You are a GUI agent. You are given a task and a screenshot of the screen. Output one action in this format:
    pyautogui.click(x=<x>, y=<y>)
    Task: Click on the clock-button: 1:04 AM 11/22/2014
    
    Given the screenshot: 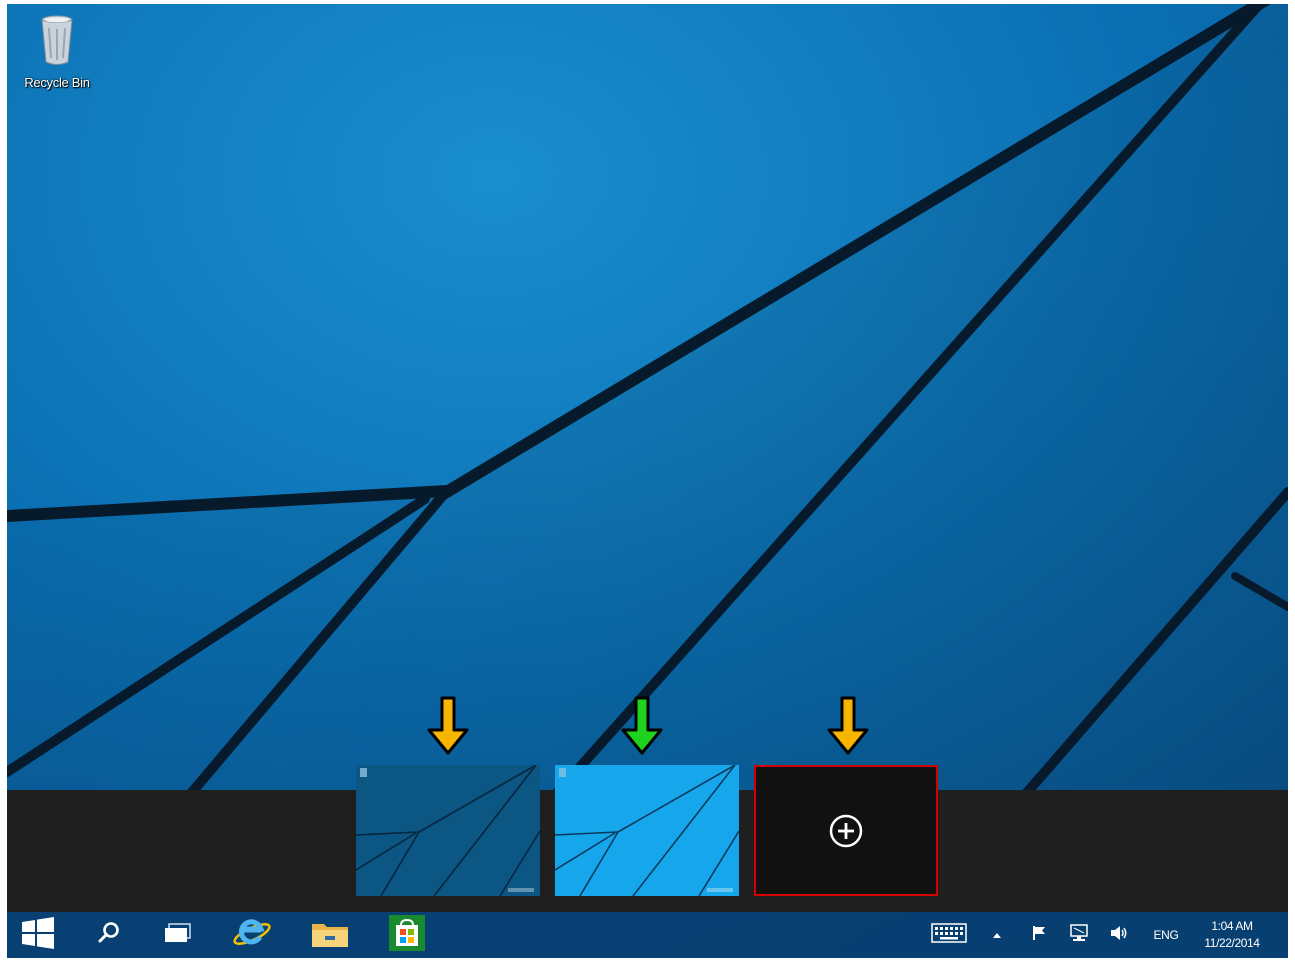 What is the action you would take?
    pyautogui.click(x=1232, y=935)
    